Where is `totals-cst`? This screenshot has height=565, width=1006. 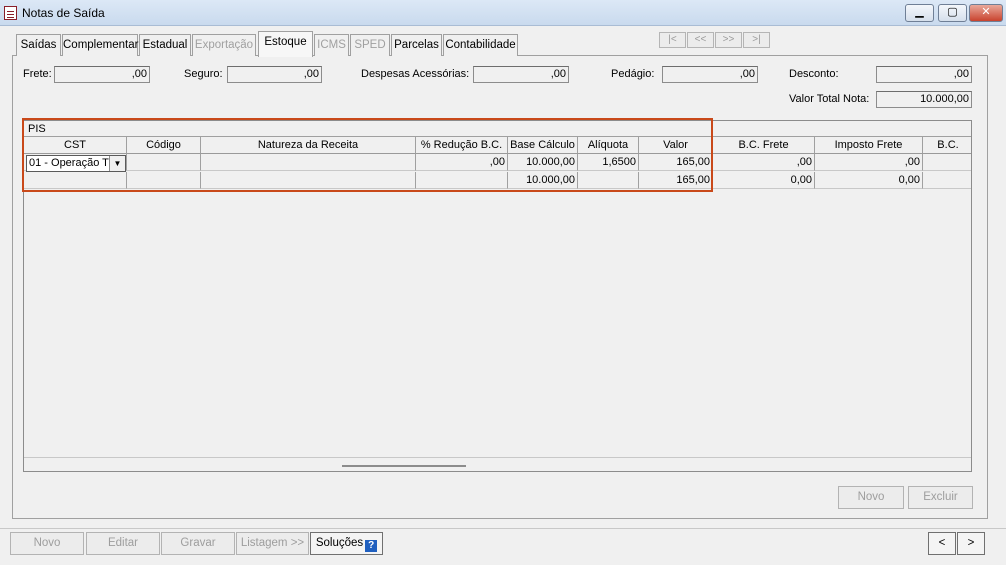
totals-cst is located at coordinates (75, 180).